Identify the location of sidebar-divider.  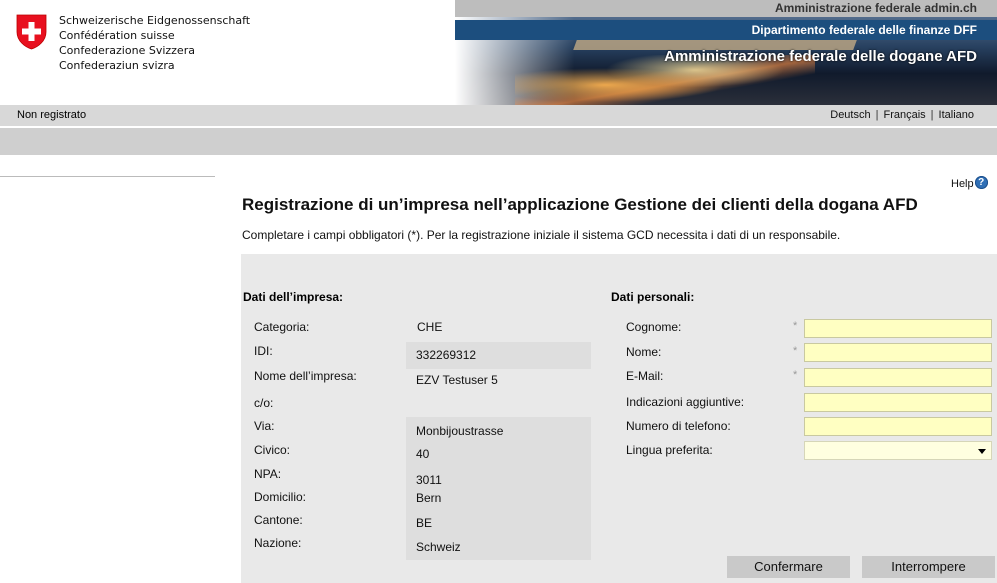
(107, 176).